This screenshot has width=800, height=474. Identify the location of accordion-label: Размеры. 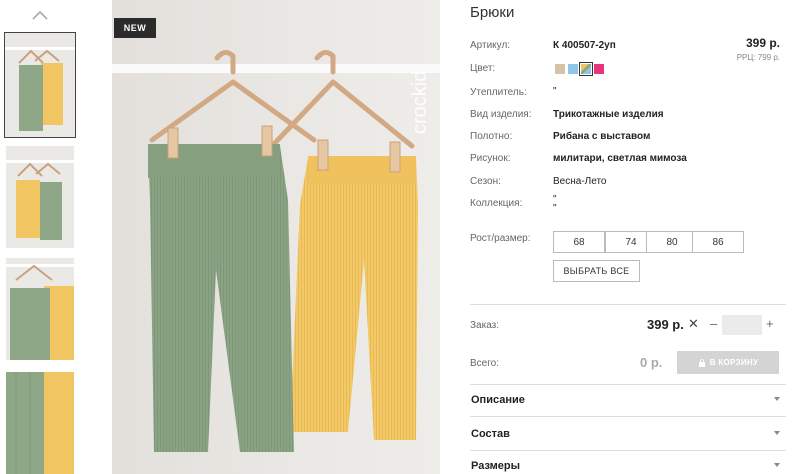
(496, 466).